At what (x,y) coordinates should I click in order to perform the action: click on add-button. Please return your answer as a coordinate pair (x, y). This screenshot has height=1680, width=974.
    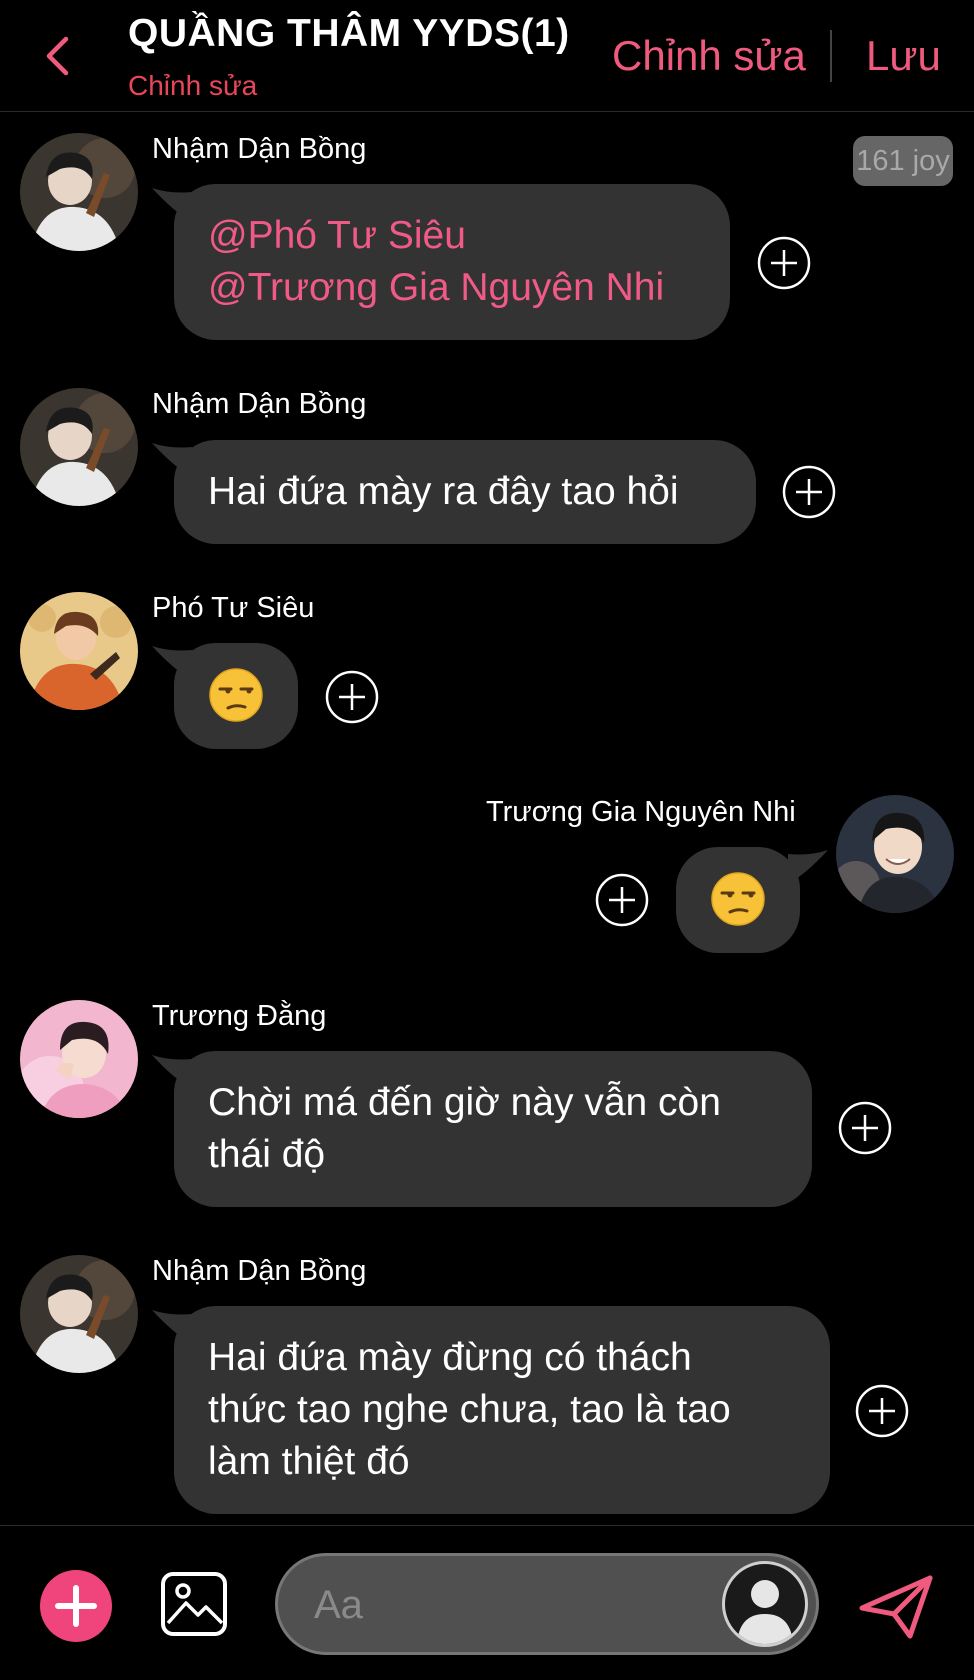
    Looking at the image, I should click on (76, 1606).